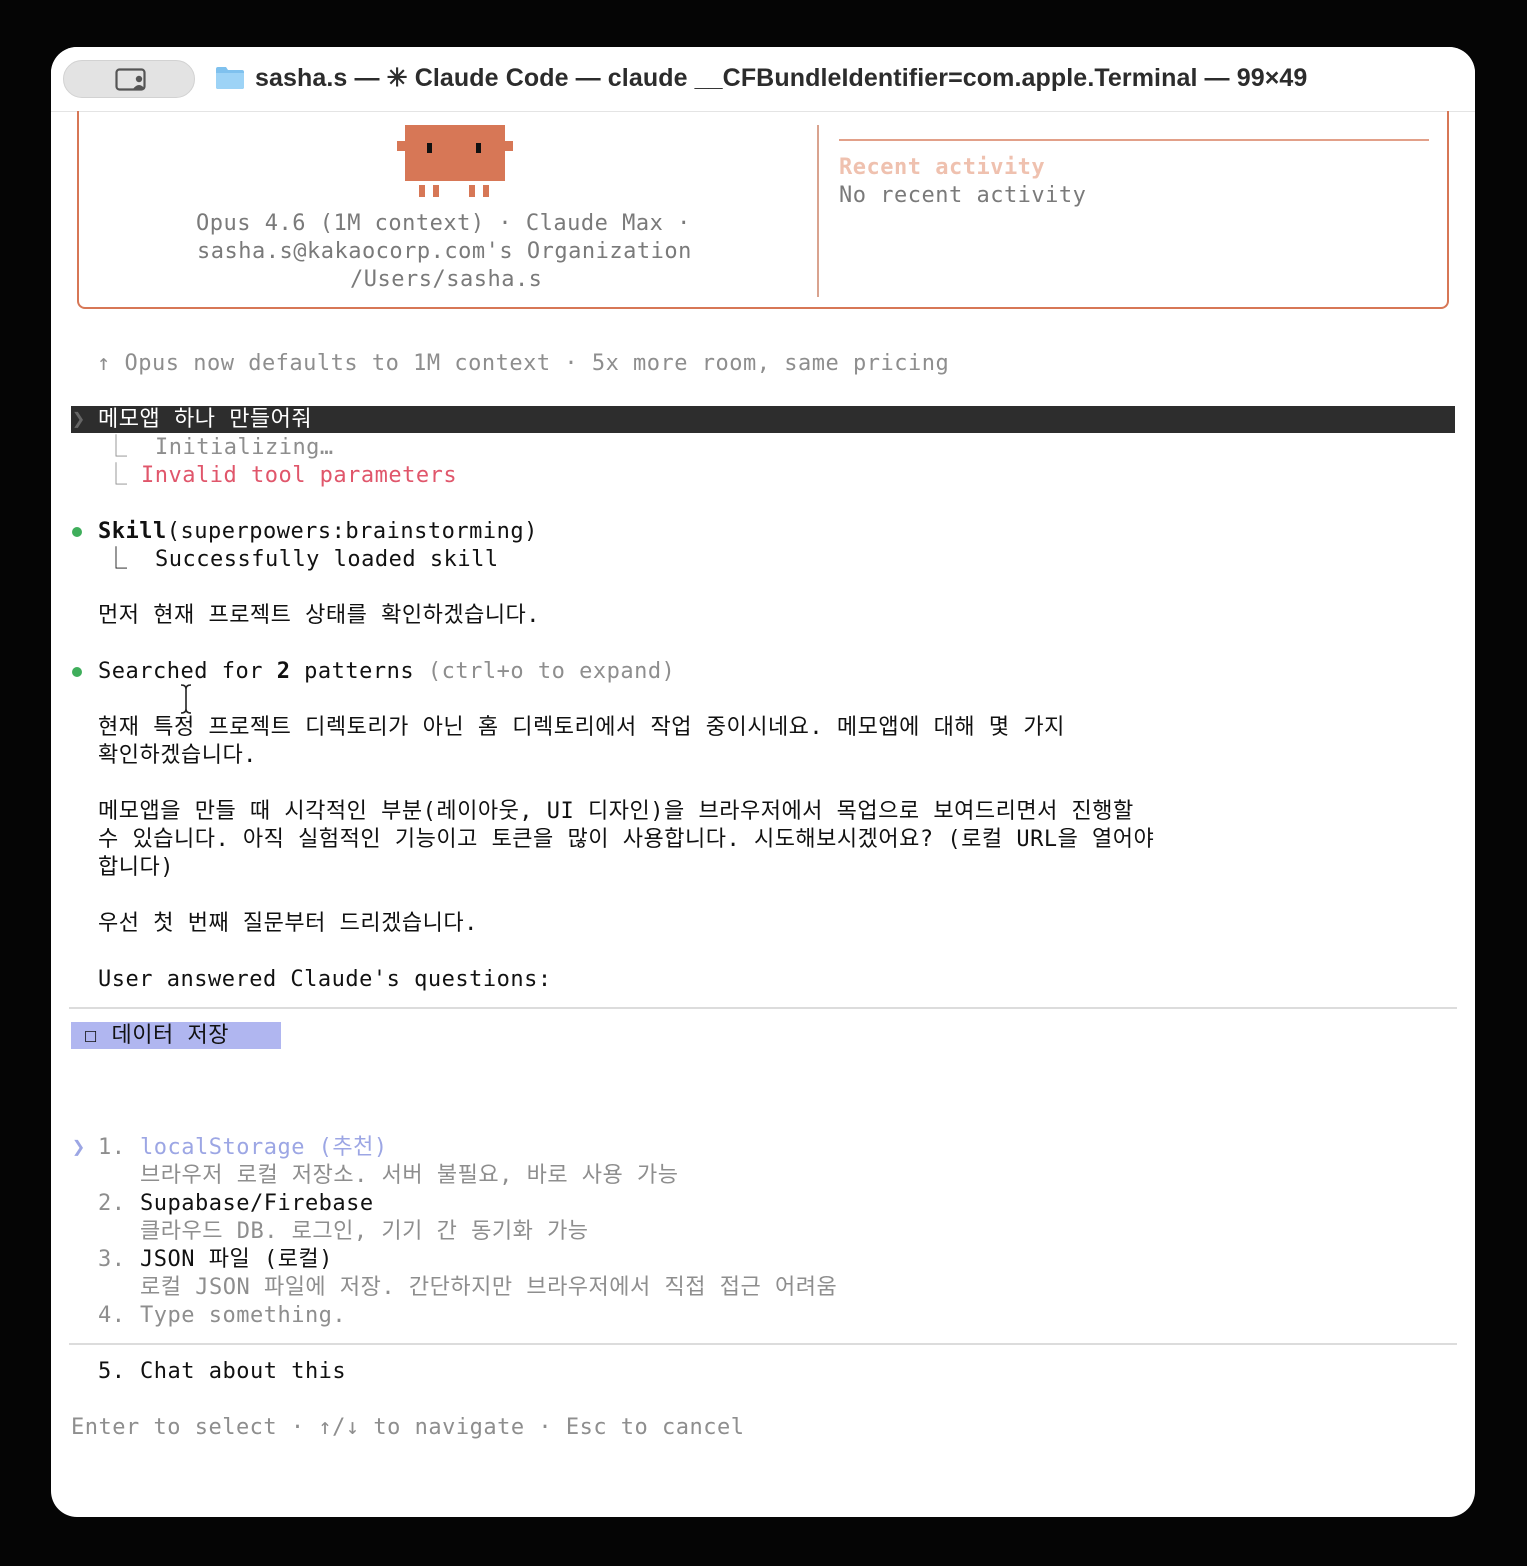  I want to click on working-directory: /Users/sasha.s, so click(446, 279).